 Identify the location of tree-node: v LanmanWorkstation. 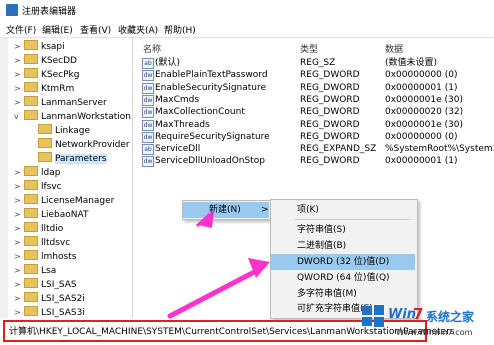
(72, 117).